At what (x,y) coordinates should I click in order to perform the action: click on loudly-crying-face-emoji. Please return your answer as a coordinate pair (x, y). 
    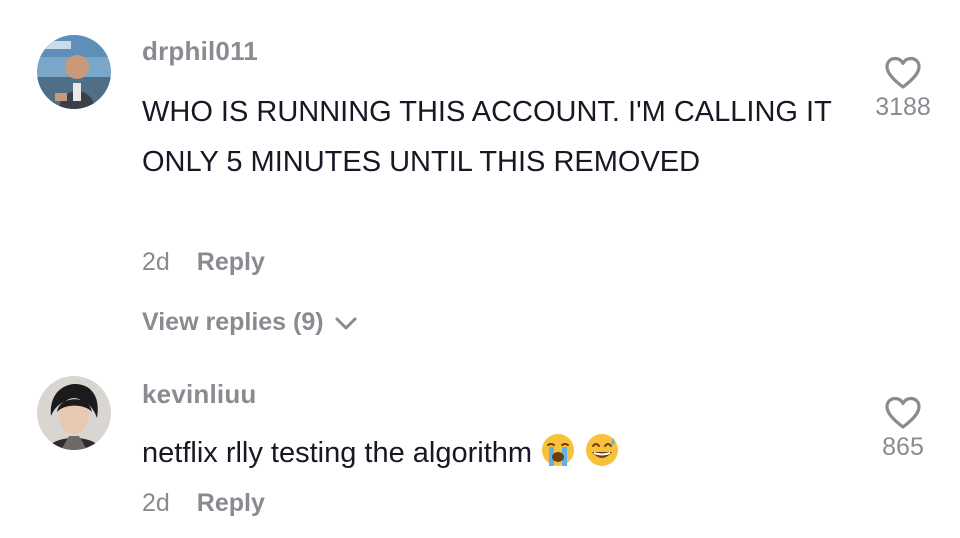
    Looking at the image, I should click on (558, 450).